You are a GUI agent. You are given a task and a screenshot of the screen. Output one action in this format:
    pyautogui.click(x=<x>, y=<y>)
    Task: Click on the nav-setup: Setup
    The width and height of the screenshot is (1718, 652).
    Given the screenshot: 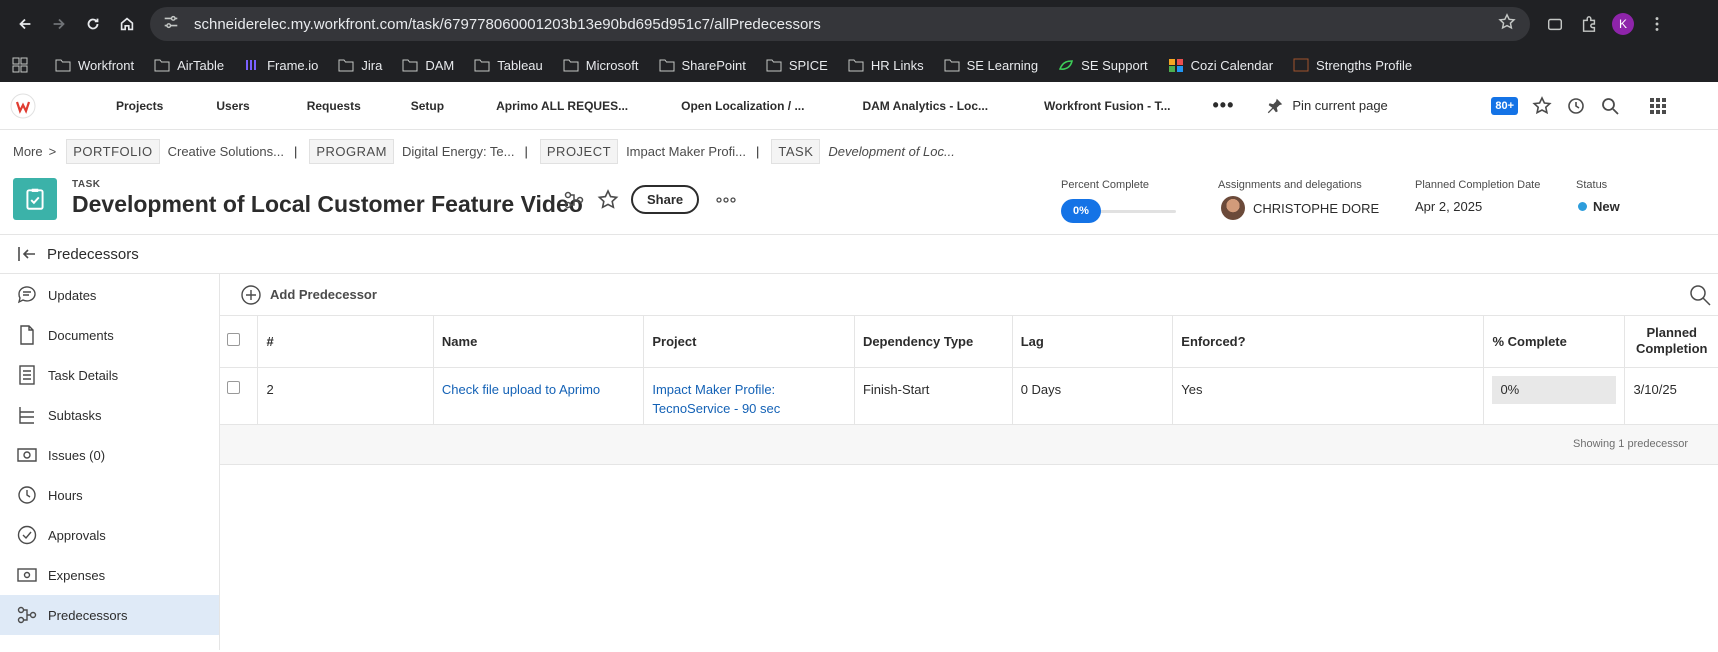 What is the action you would take?
    pyautogui.click(x=427, y=106)
    